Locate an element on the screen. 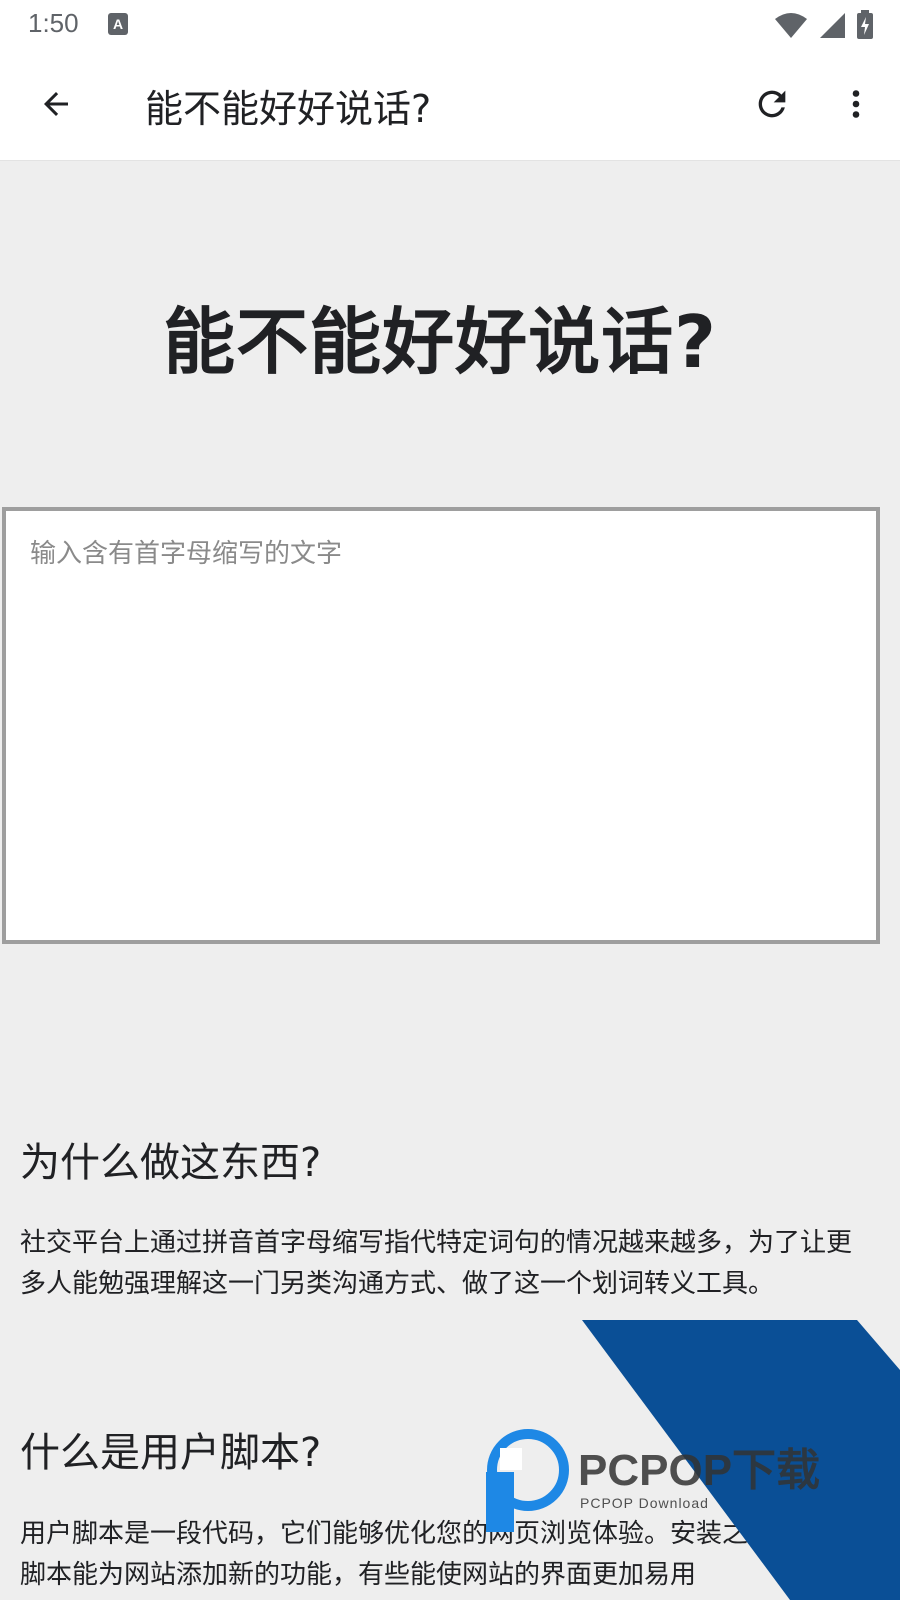  arrow-left-icon is located at coordinates (56, 104).